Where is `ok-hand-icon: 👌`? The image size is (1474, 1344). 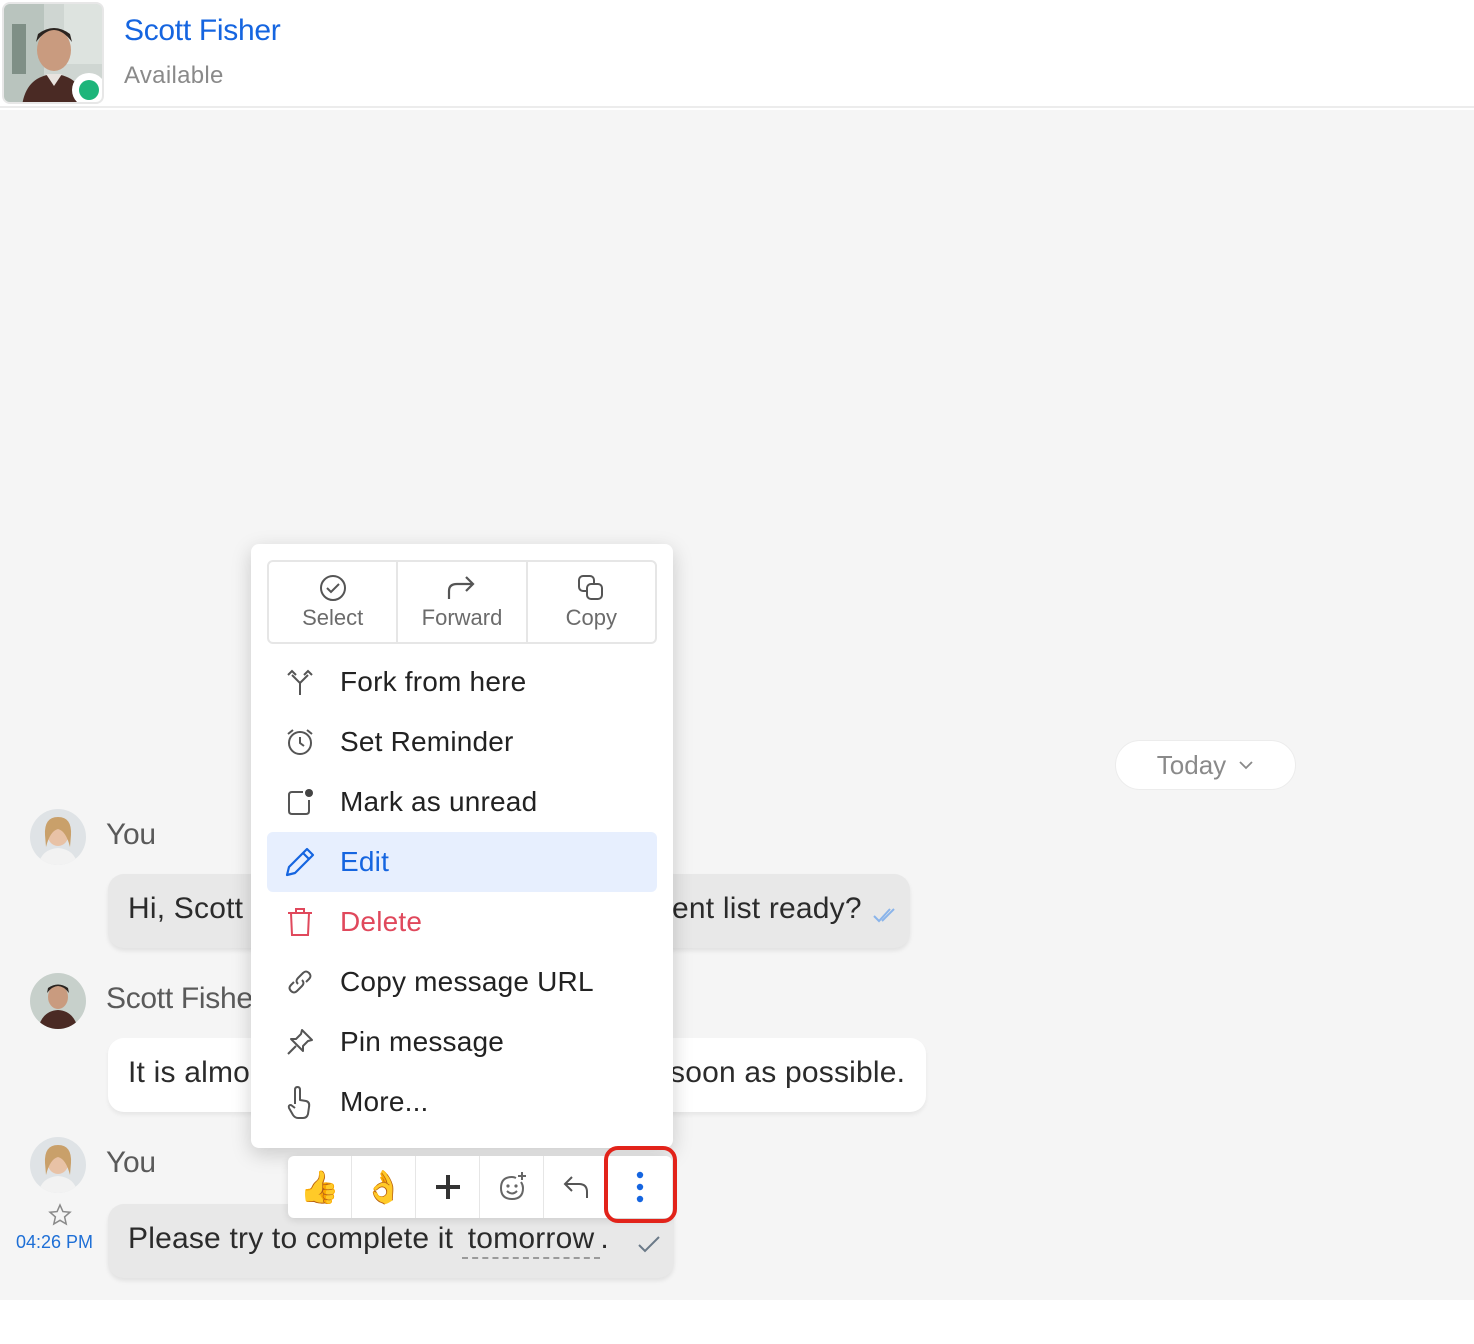
ok-hand-icon: 👌 is located at coordinates (383, 1187).